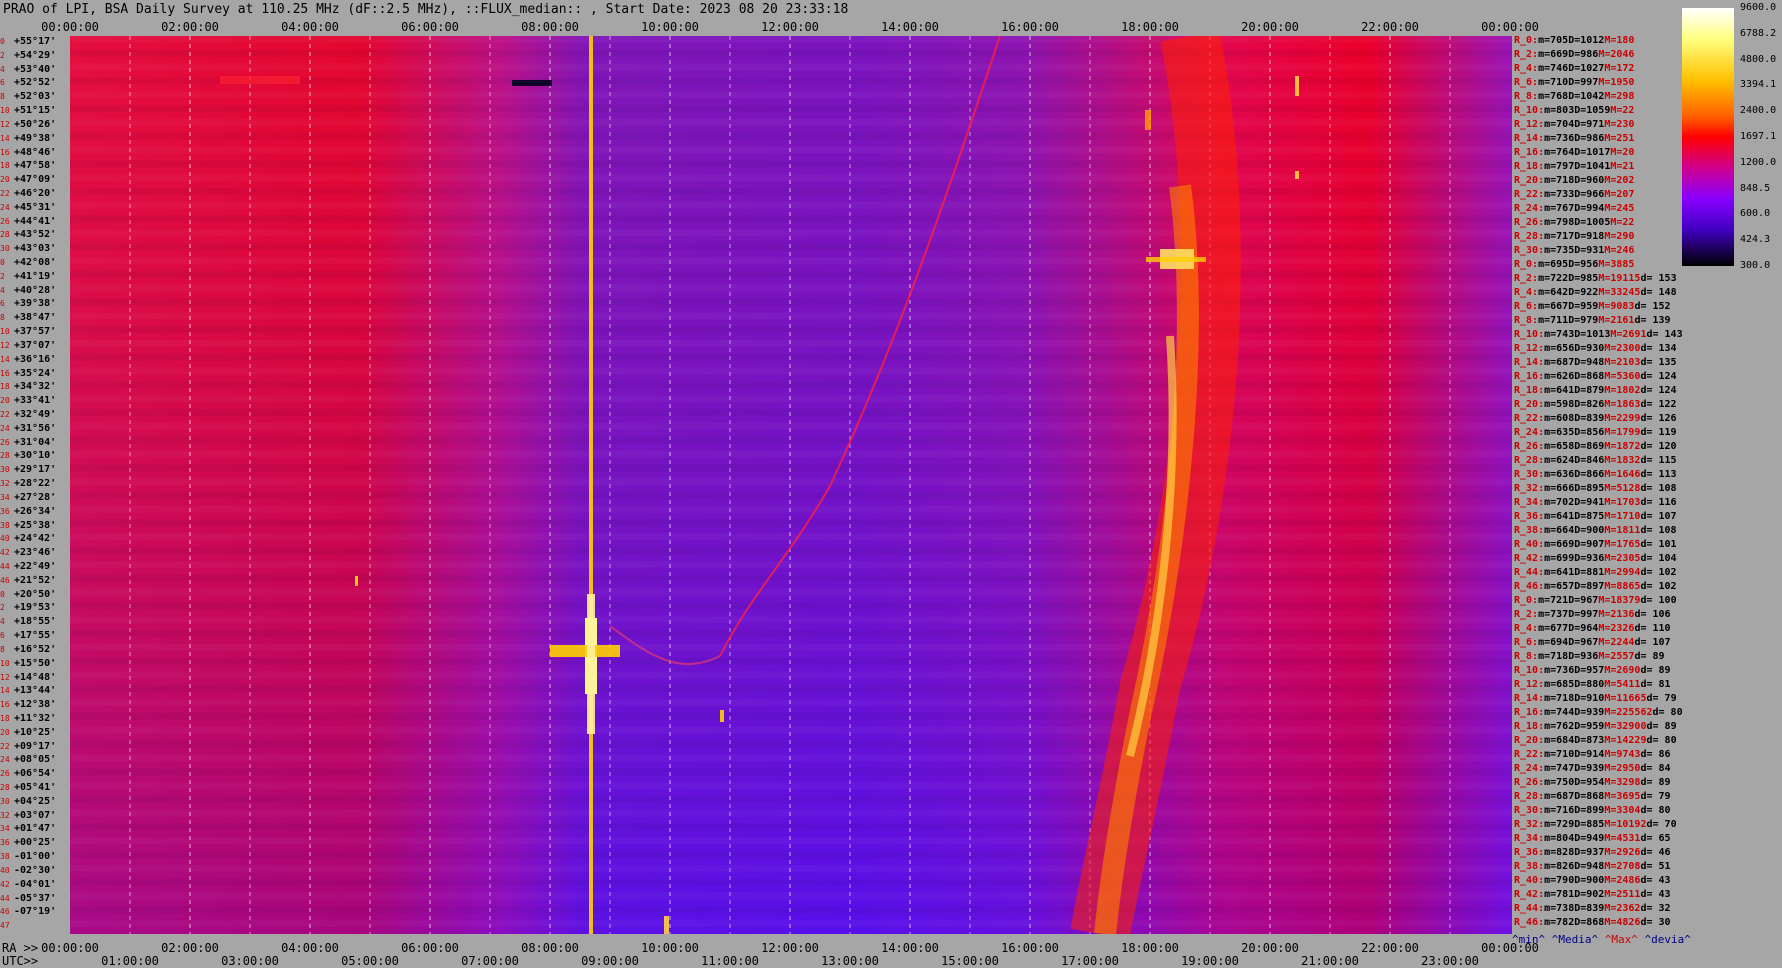 The width and height of the screenshot is (1782, 968). Describe the element at coordinates (1622, 810) in the screenshot. I see `stats-max: M=3304` at that location.